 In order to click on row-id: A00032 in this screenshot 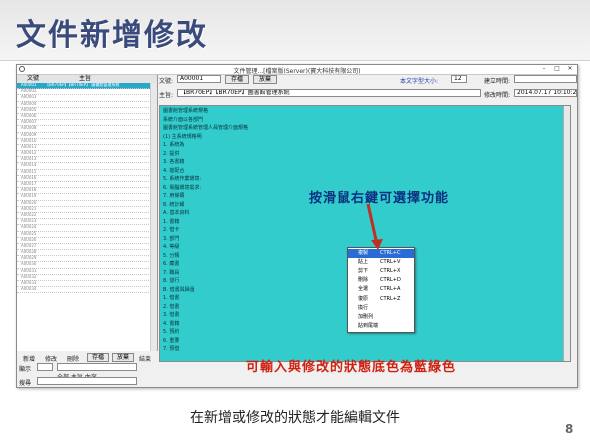, I will do `click(29, 276)`.